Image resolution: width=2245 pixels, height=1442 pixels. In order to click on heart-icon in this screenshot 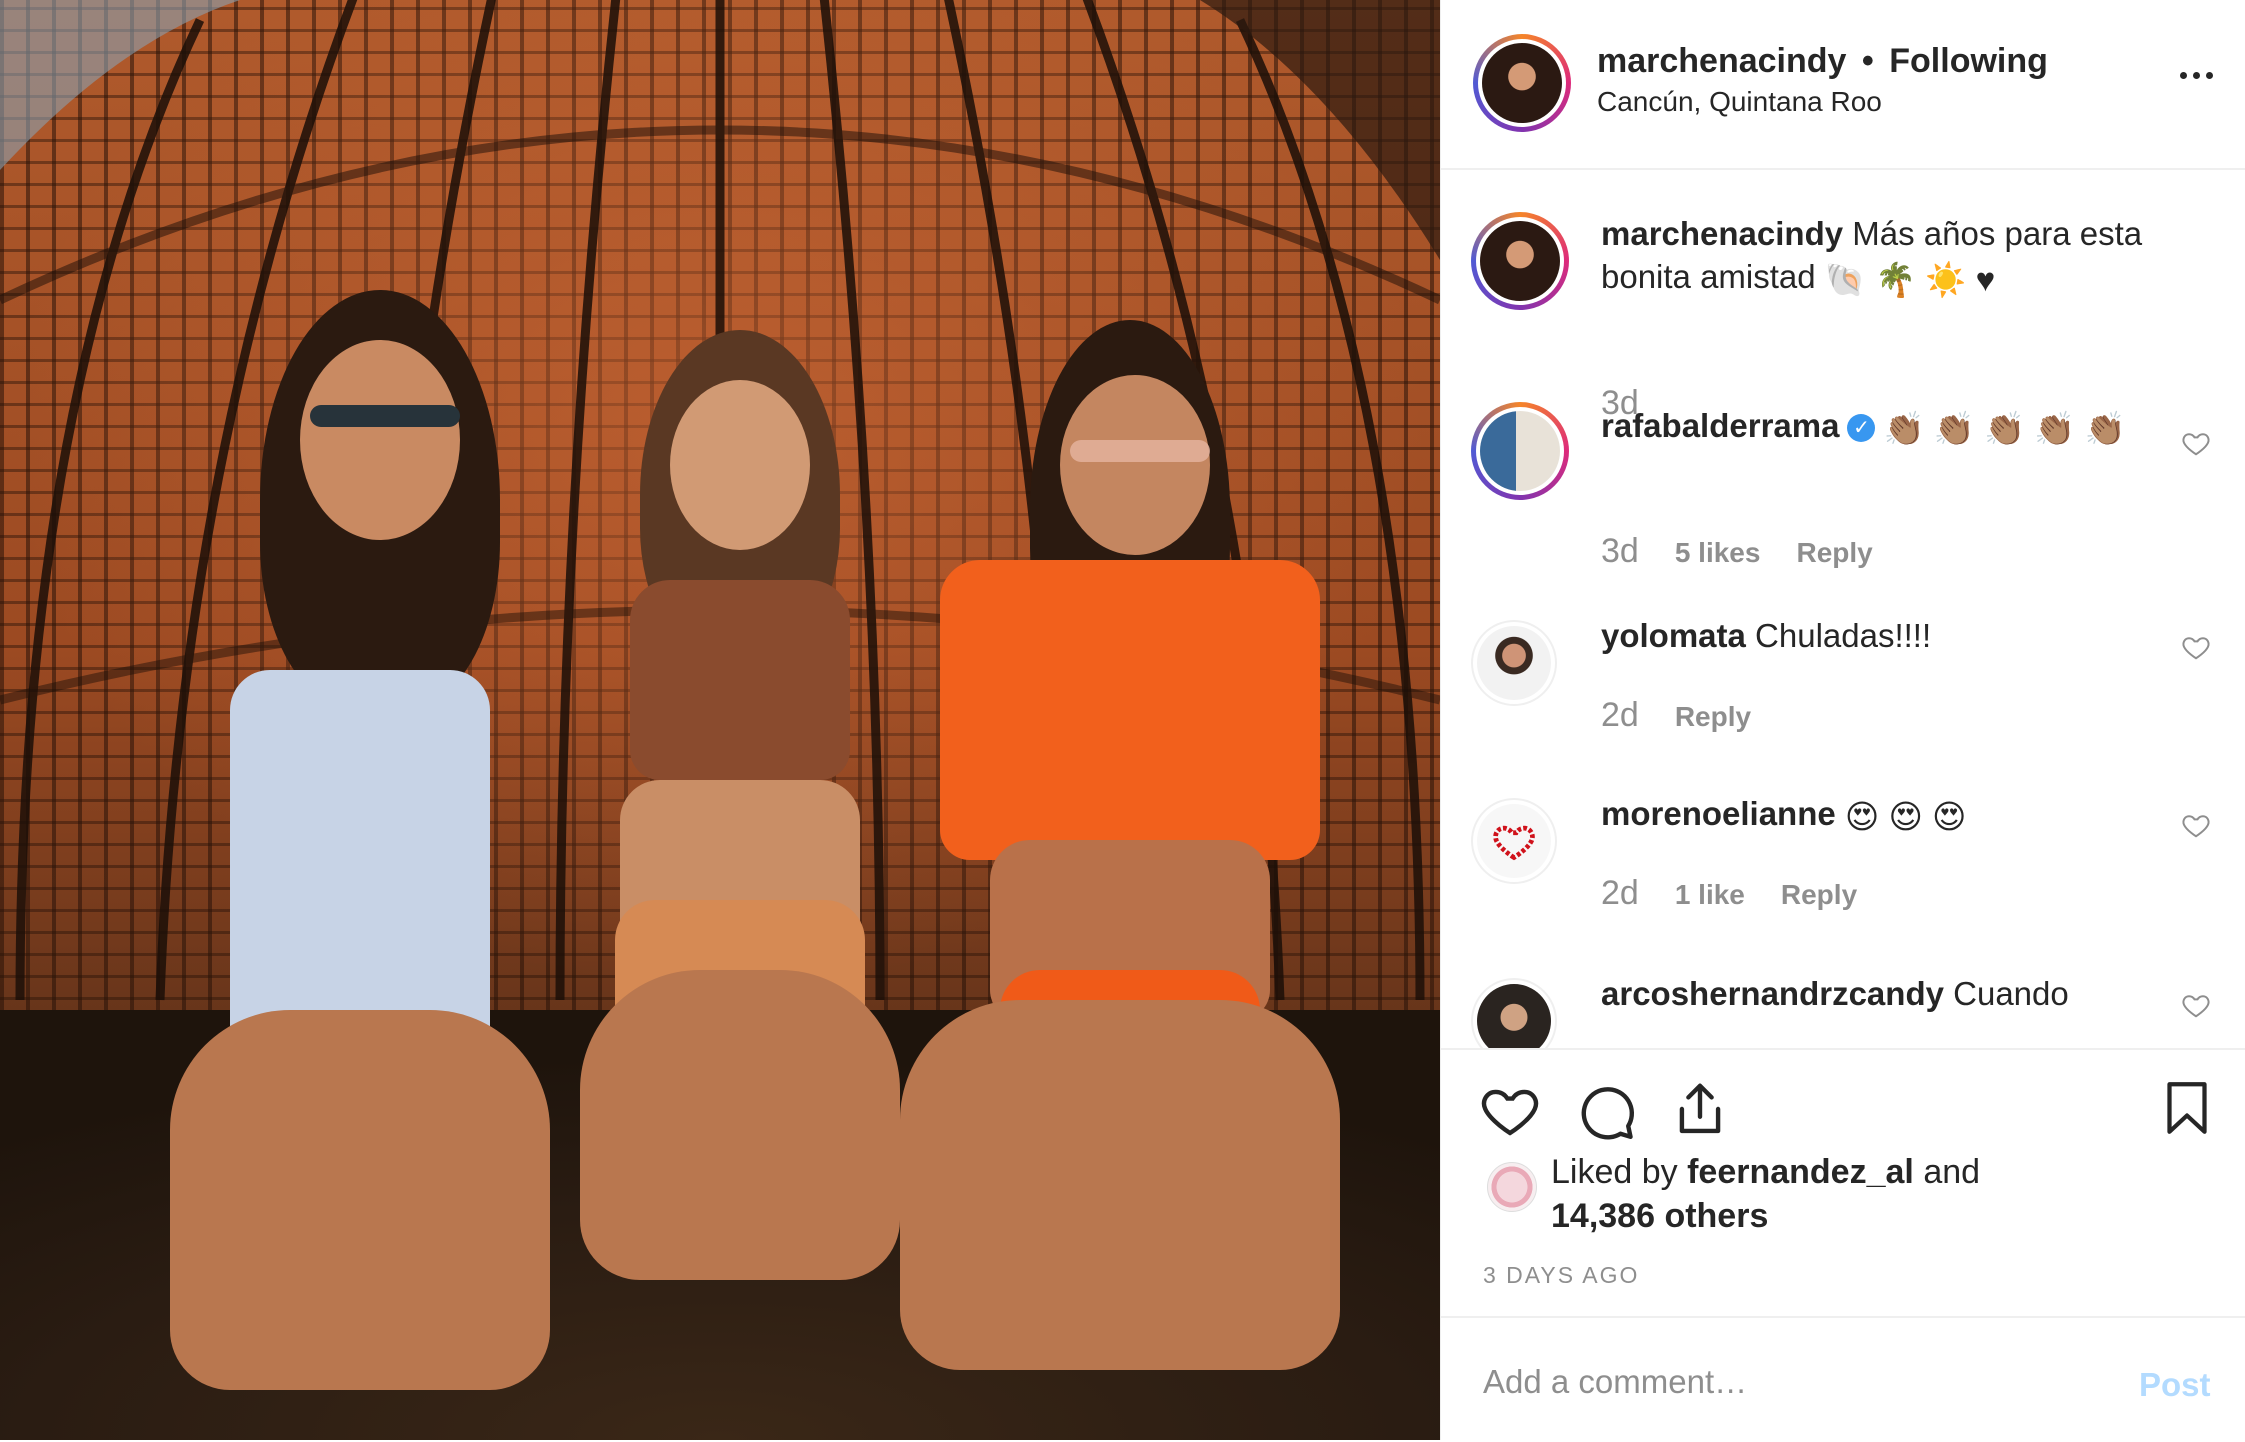, I will do `click(1510, 1111)`.